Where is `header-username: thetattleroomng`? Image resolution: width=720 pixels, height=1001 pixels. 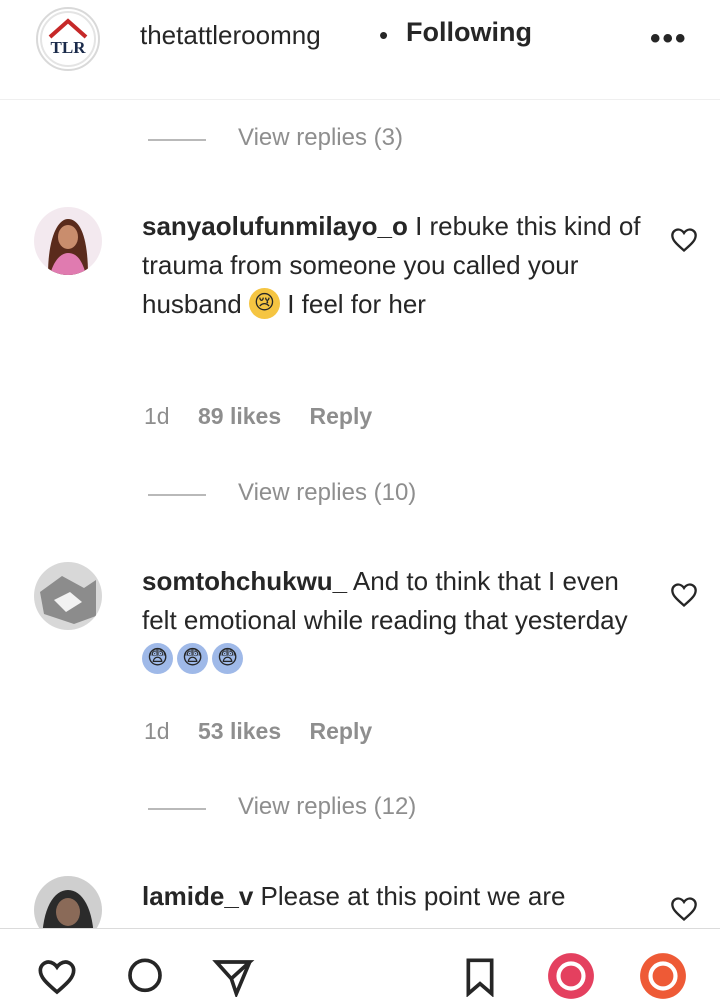 header-username: thetattleroomng is located at coordinates (230, 35).